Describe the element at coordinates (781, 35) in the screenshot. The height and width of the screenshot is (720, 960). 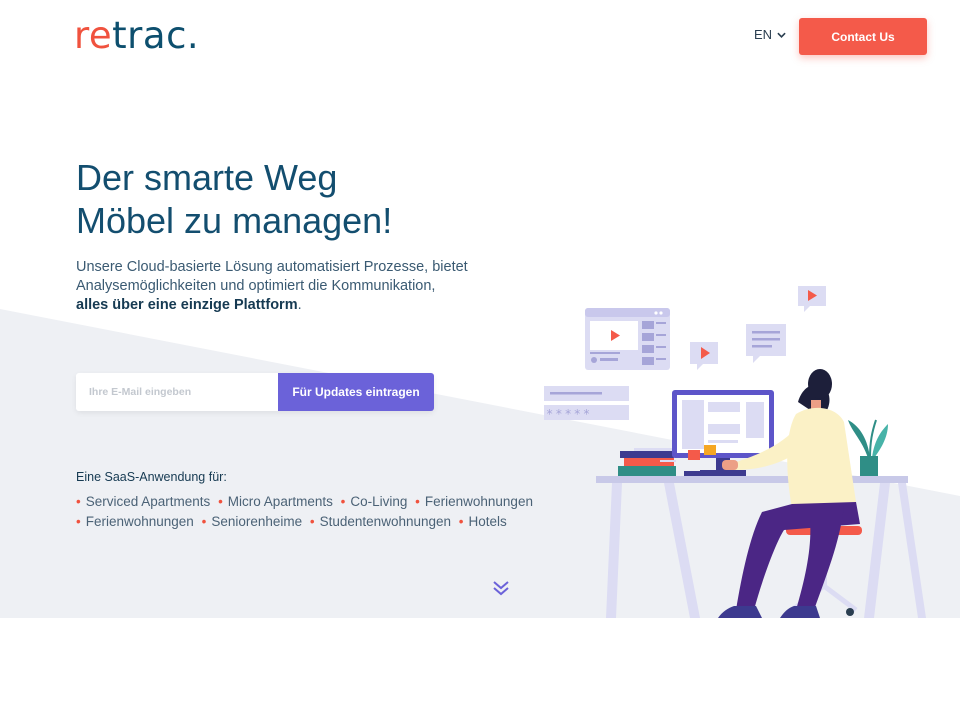
I see `chevron-down-icon` at that location.